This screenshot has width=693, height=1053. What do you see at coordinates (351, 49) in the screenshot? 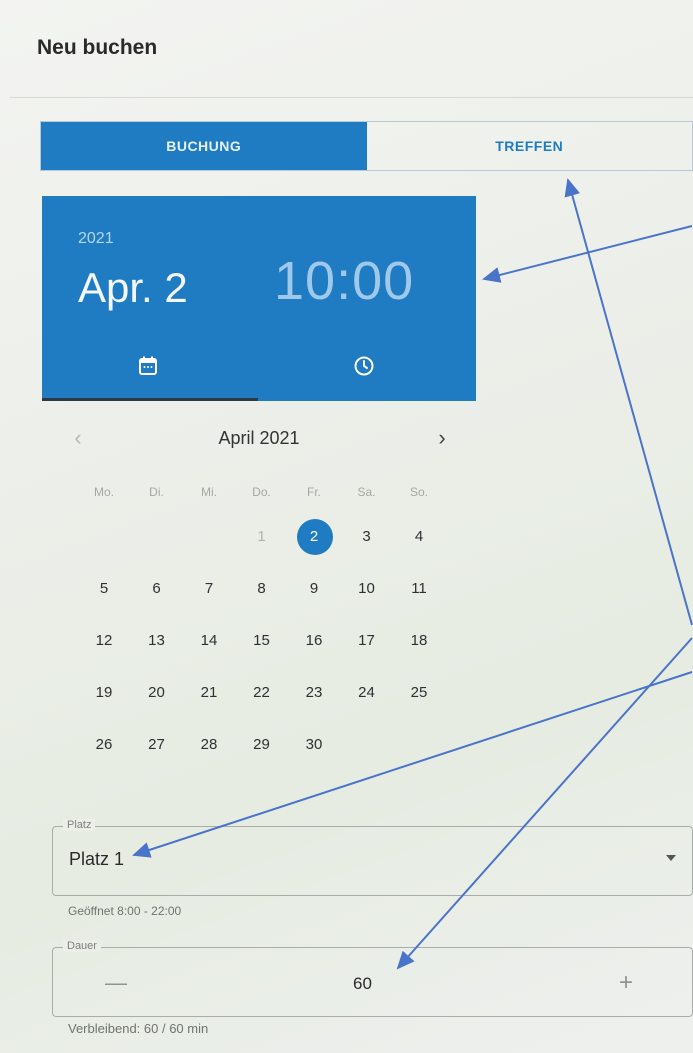
I see `header: Neu buchen` at bounding box center [351, 49].